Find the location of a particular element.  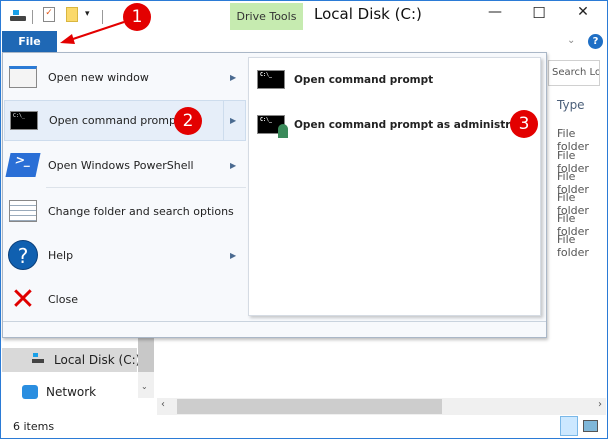

annotation-badge: 1 is located at coordinates (137, 17).